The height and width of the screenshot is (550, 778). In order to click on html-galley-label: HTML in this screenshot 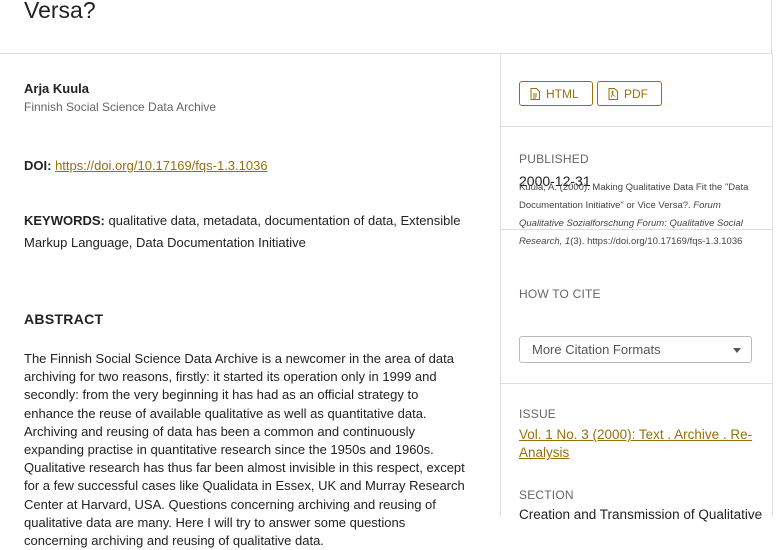, I will do `click(562, 93)`.